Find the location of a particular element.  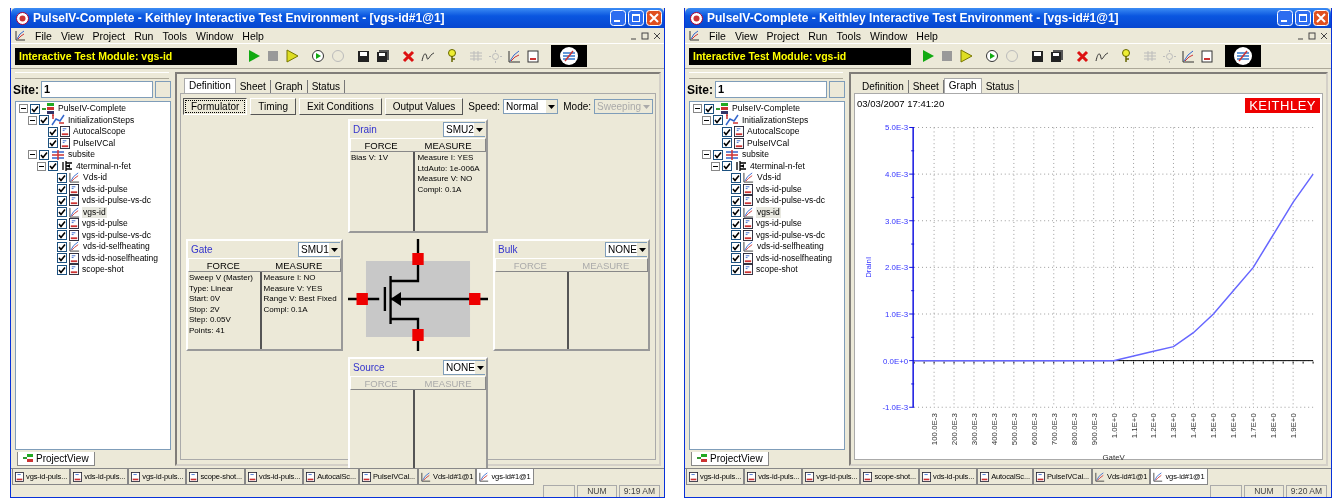

toolbar-button: Formulator is located at coordinates (215, 106).